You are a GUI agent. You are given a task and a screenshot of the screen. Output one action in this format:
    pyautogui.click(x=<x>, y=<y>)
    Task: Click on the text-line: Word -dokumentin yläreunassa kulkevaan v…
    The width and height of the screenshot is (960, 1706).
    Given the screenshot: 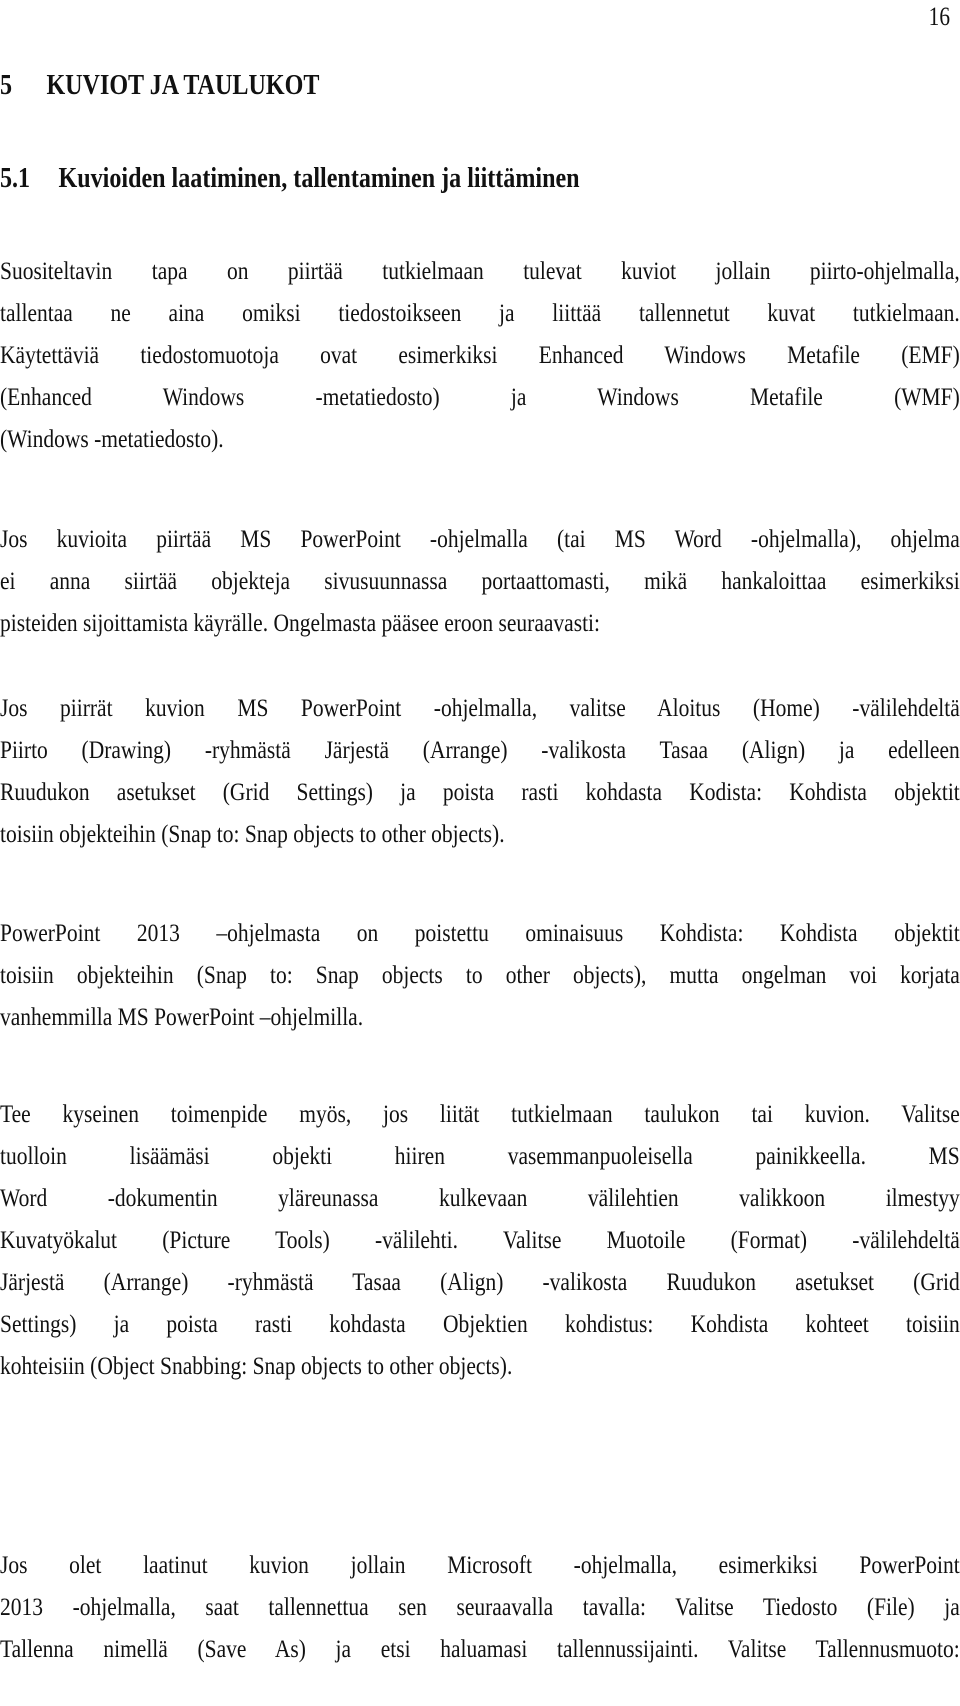 What is the action you would take?
    pyautogui.click(x=480, y=1198)
    